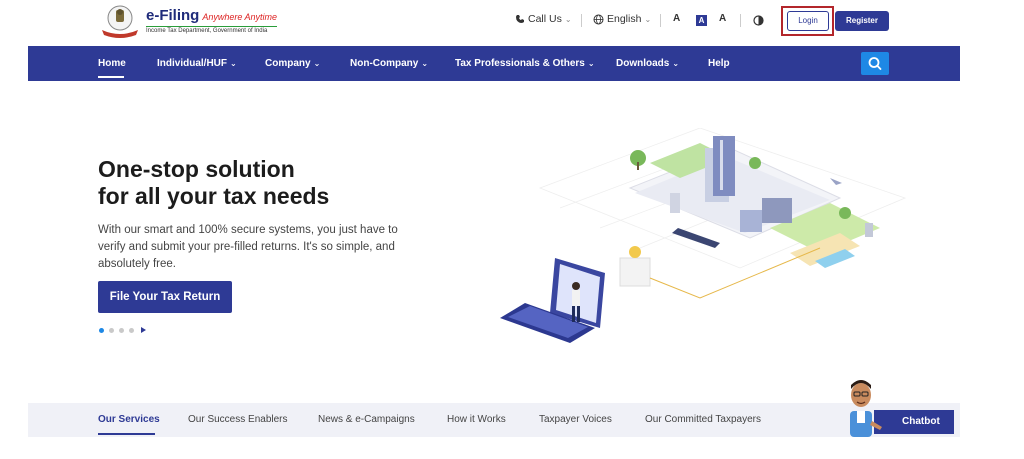  Describe the element at coordinates (129, 419) in the screenshot. I see `tab-our-services: Our Services` at that location.